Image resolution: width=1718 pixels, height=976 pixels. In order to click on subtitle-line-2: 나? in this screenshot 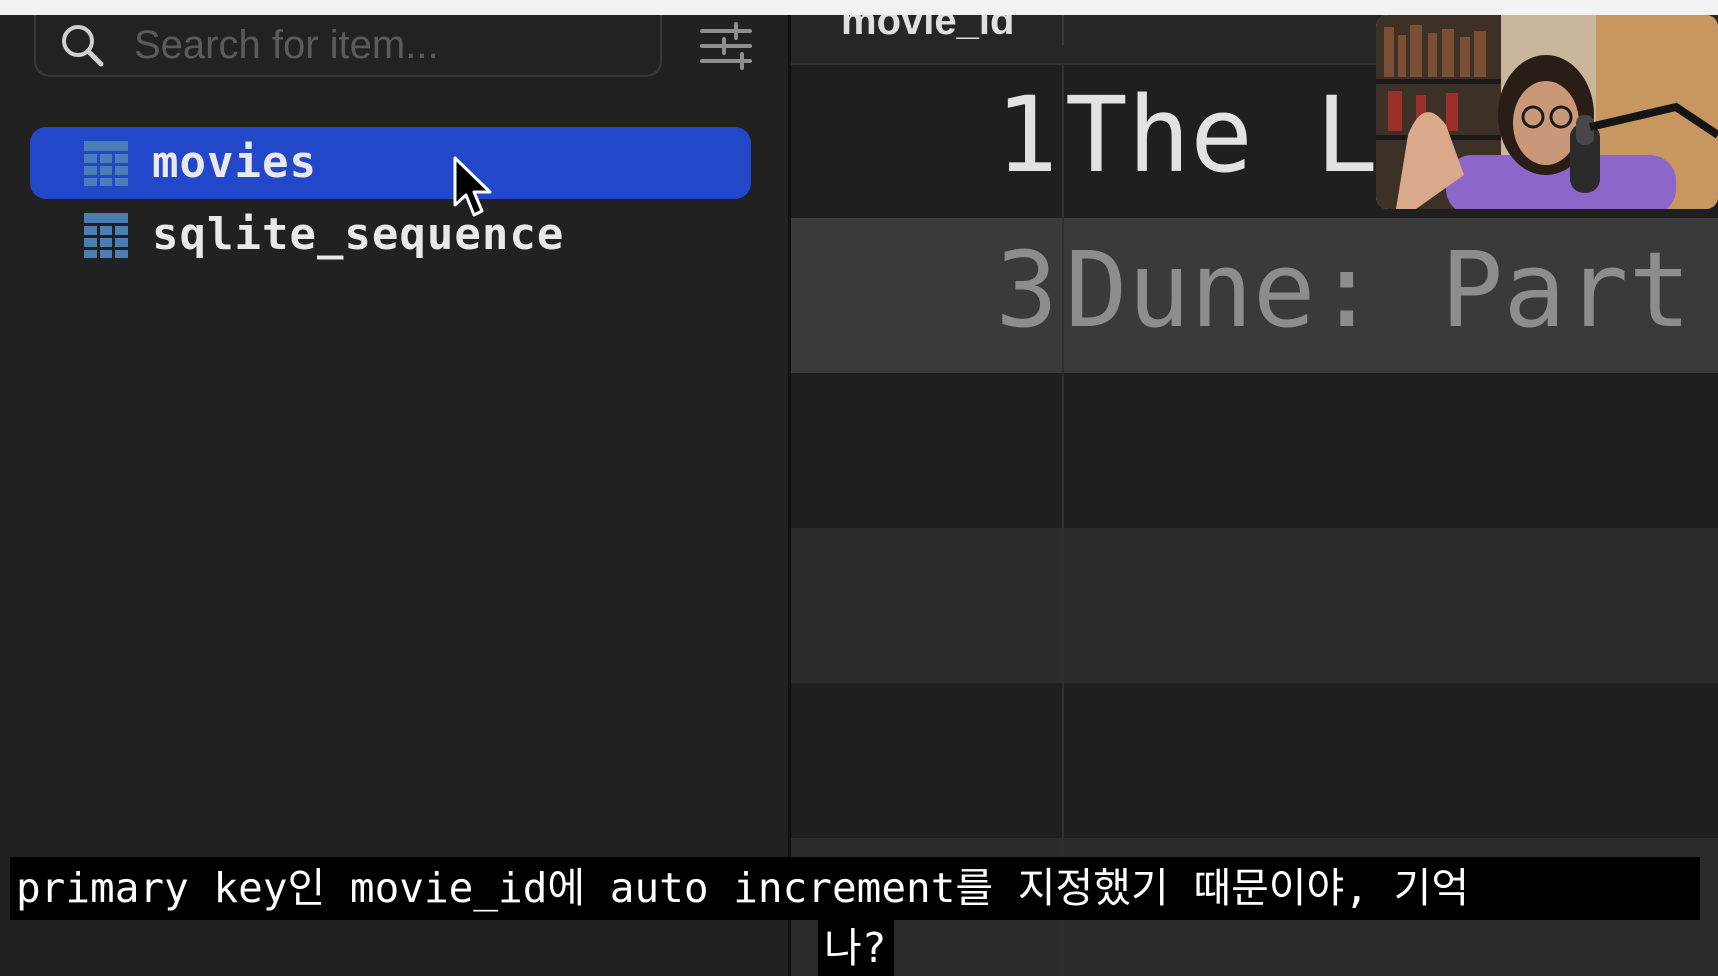, I will do `click(856, 948)`.